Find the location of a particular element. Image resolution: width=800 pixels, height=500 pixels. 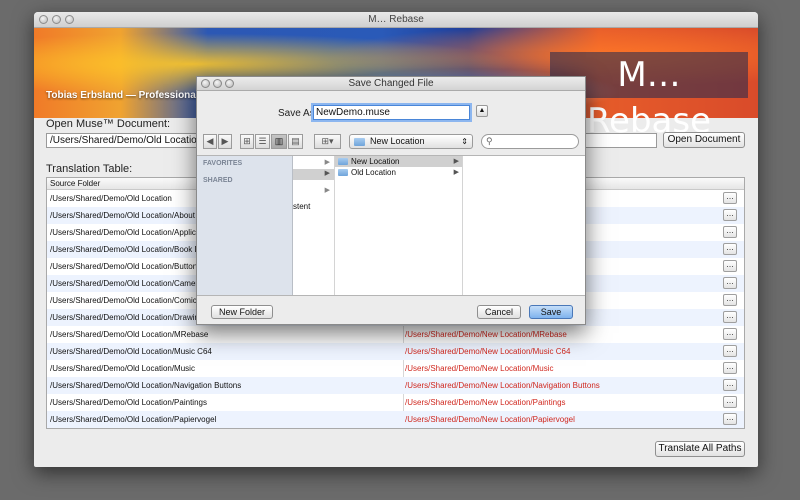

search-field: ⚲ is located at coordinates (530, 141).